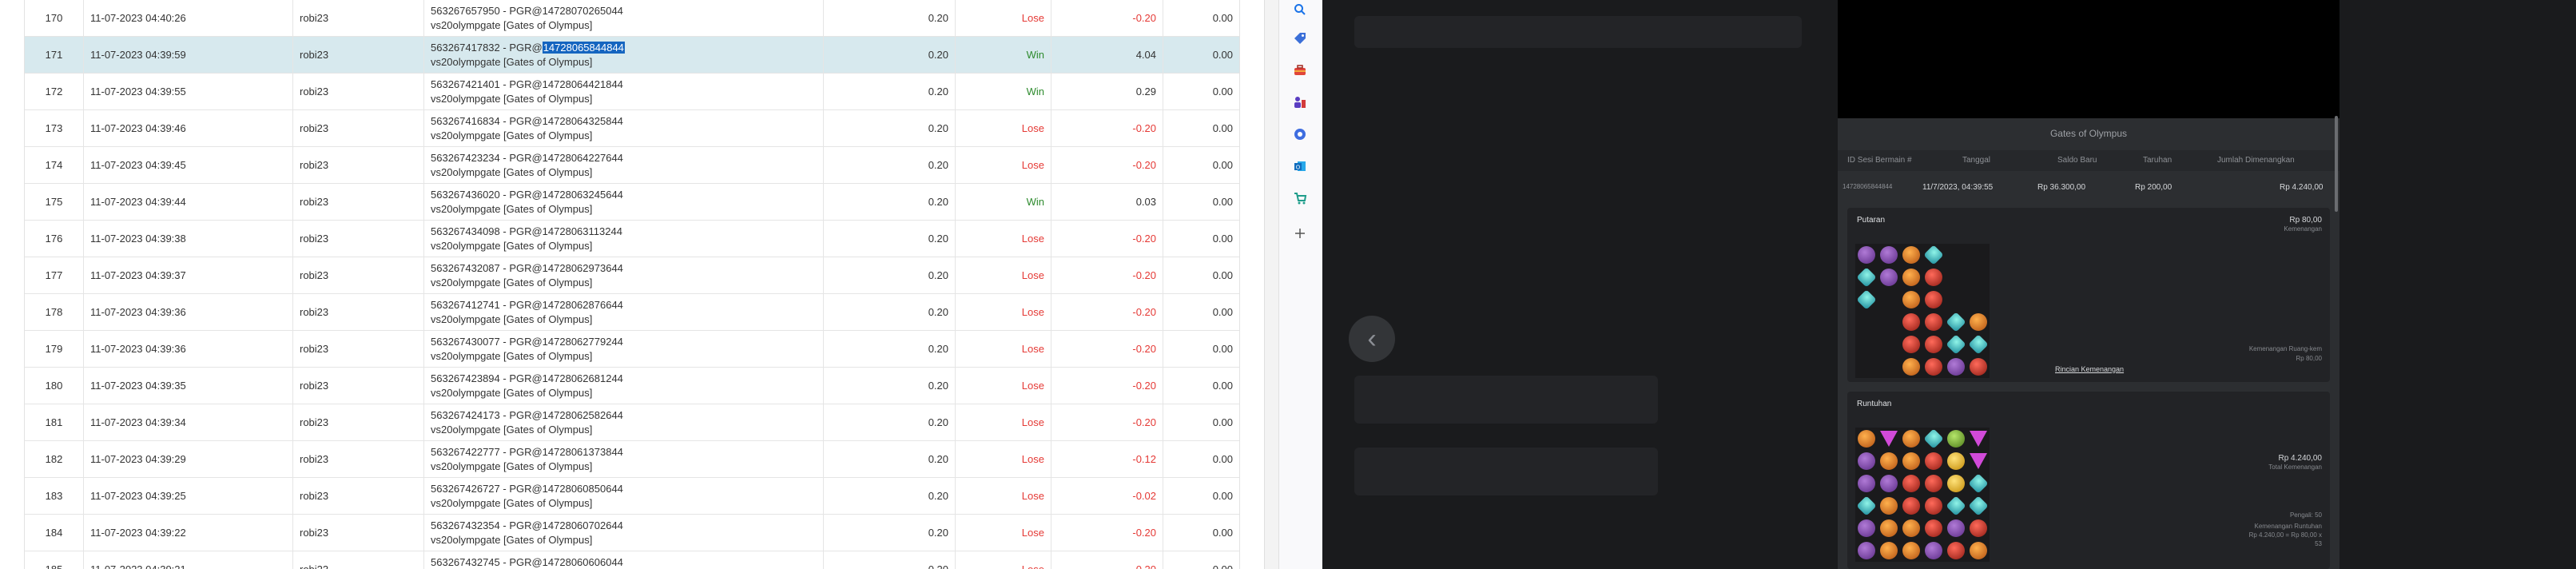 The height and width of the screenshot is (569, 2576). What do you see at coordinates (1300, 198) in the screenshot?
I see `shopping-cart-icon` at bounding box center [1300, 198].